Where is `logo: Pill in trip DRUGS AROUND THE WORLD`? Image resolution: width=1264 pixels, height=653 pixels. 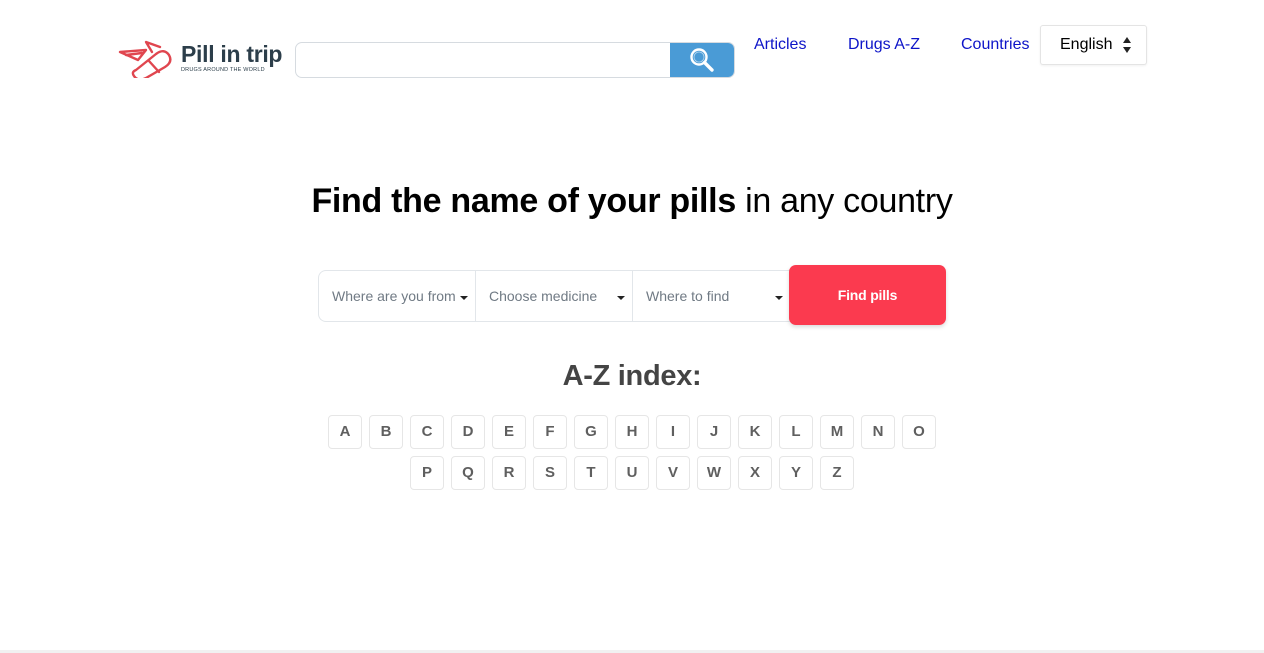 logo: Pill in trip DRUGS AROUND THE WORLD is located at coordinates (203, 58).